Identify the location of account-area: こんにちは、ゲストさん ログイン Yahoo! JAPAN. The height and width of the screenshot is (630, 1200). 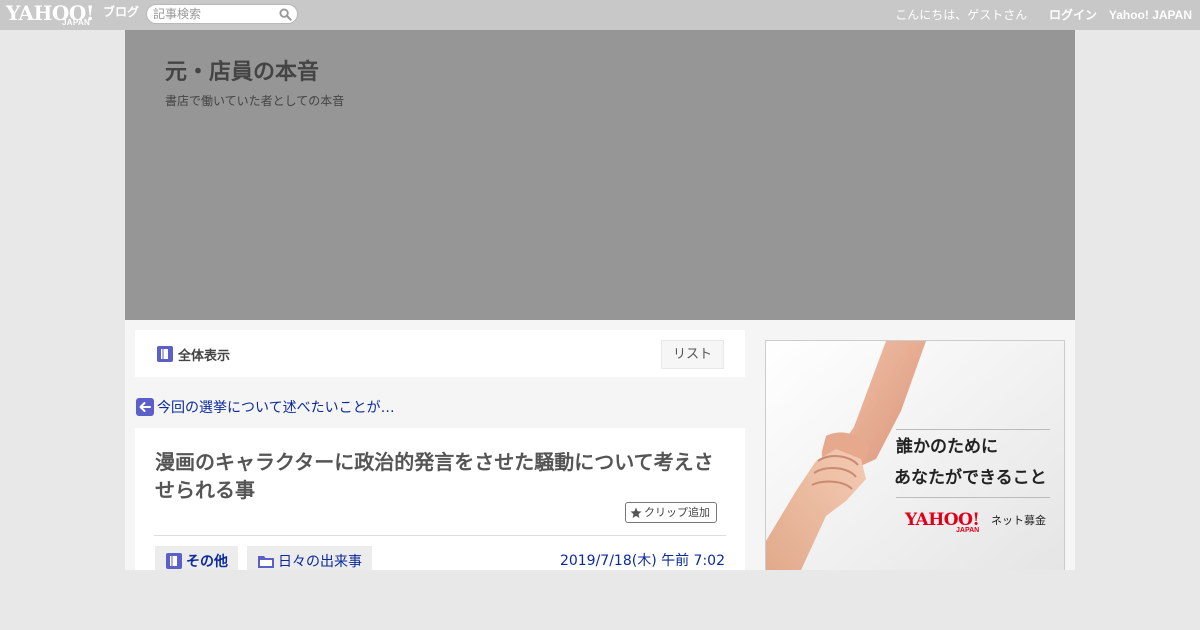
(1043, 15).